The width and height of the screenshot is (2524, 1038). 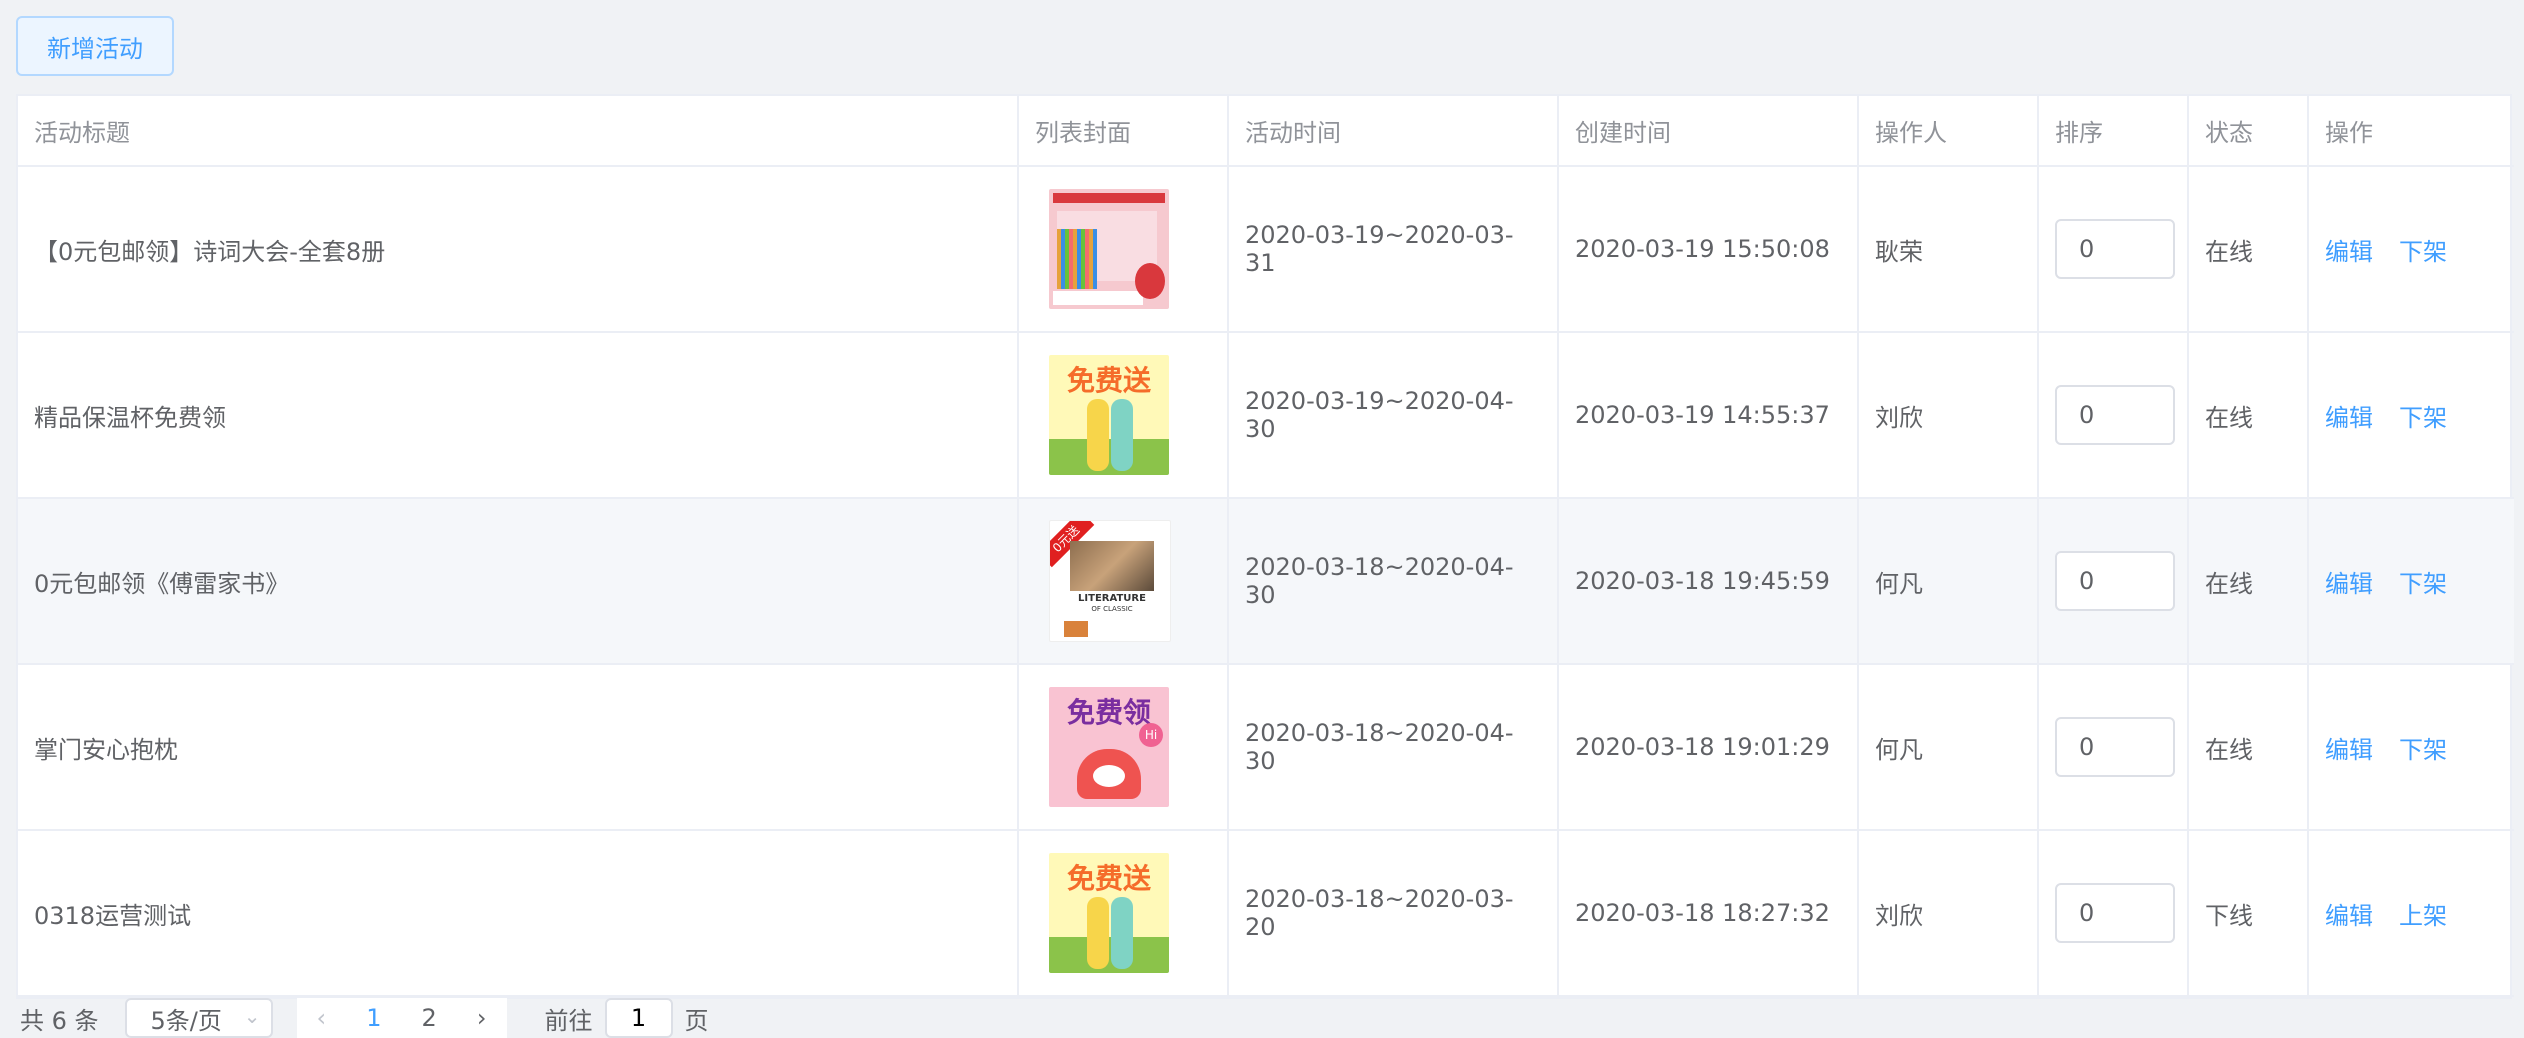 I want to click on page-size-select: 5条/页 ⌄, so click(x=198, y=1018).